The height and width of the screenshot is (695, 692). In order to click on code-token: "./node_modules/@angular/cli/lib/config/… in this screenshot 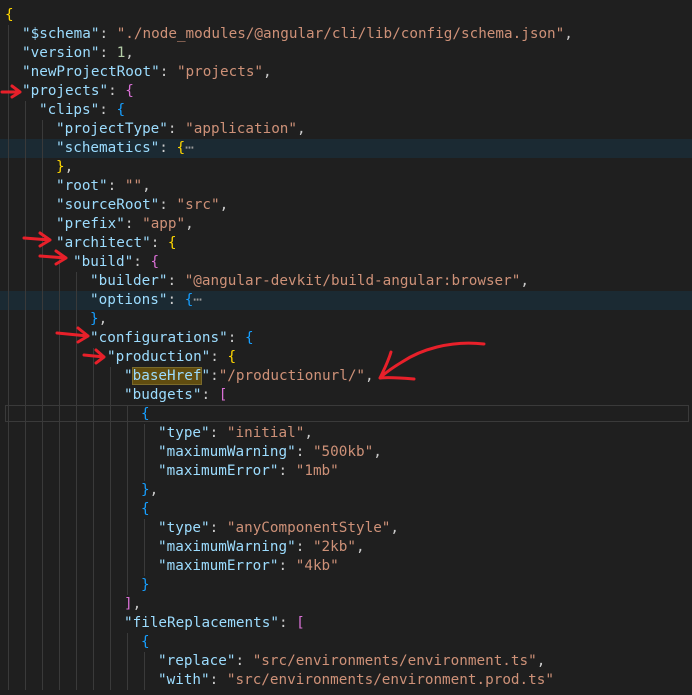, I will do `click(340, 34)`.